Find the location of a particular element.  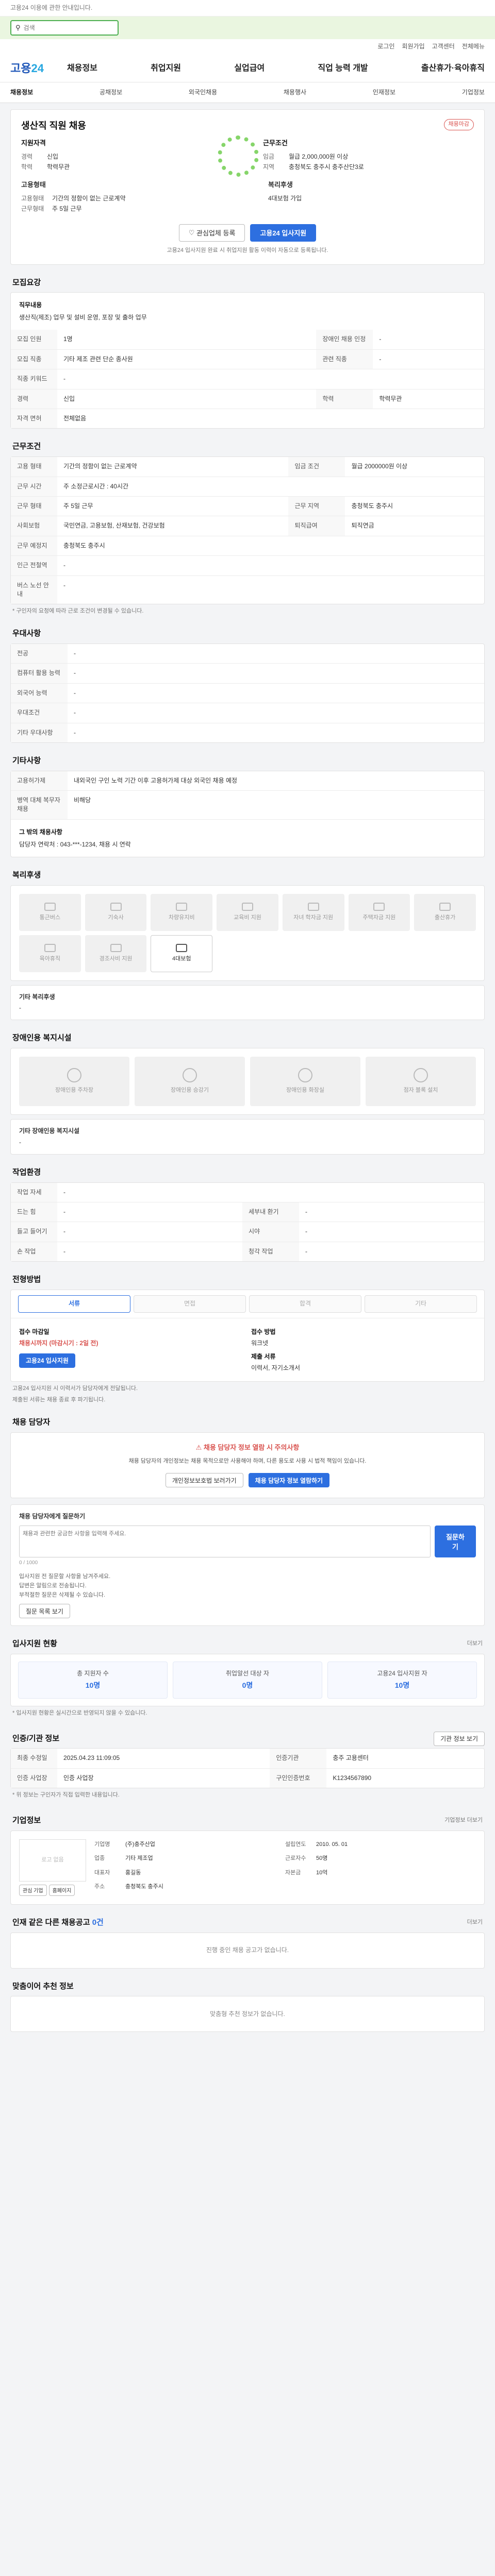

section-title-more: 인재 같은 다른 채용공고 0건 is located at coordinates (58, 1922).